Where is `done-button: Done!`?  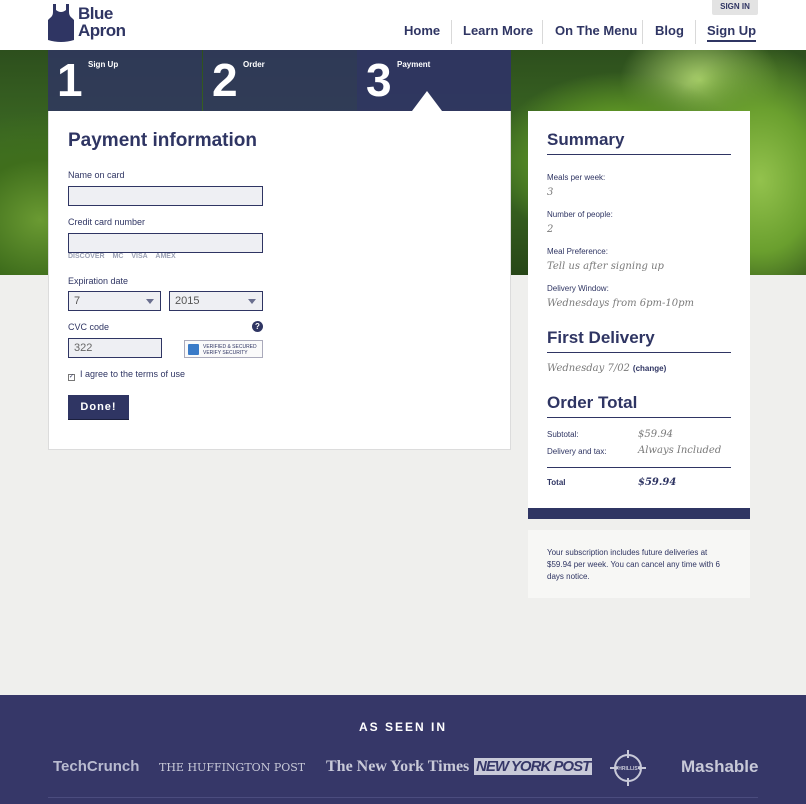 done-button: Done! is located at coordinates (98, 407).